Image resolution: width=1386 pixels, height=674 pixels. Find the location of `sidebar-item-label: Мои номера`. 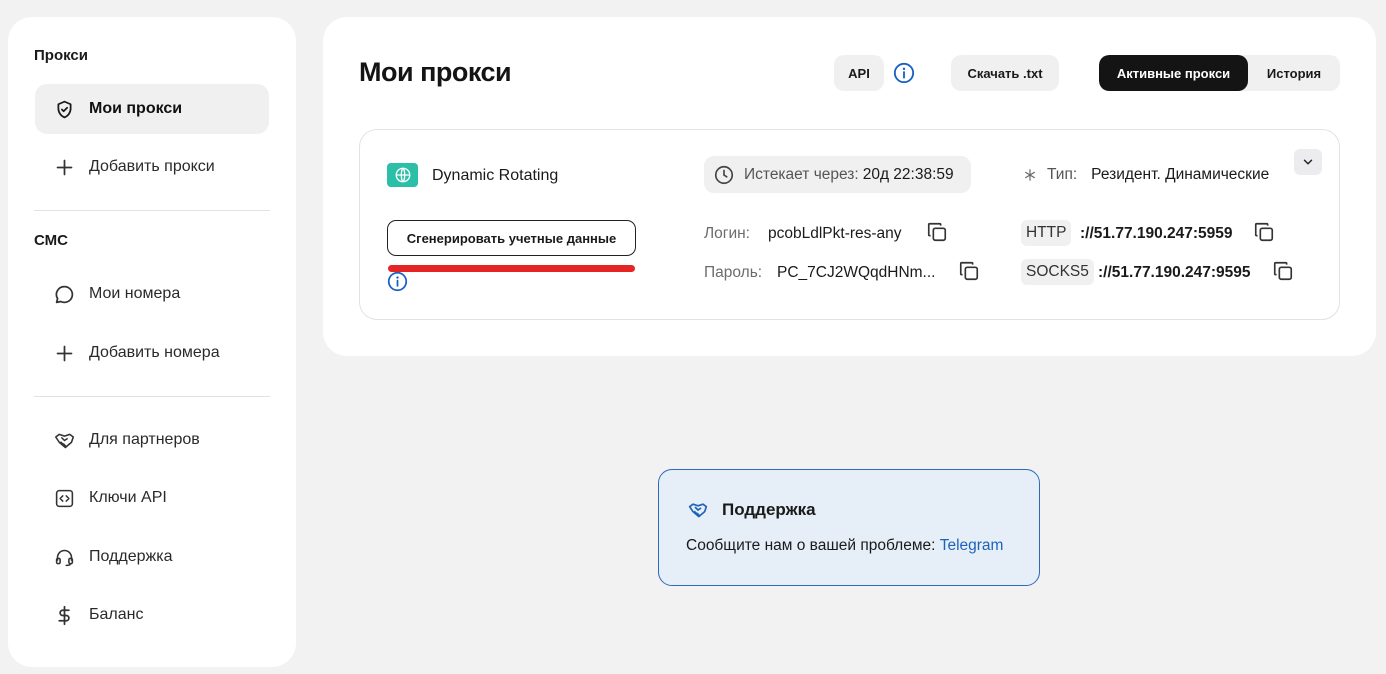

sidebar-item-label: Мои номера is located at coordinates (135, 293).